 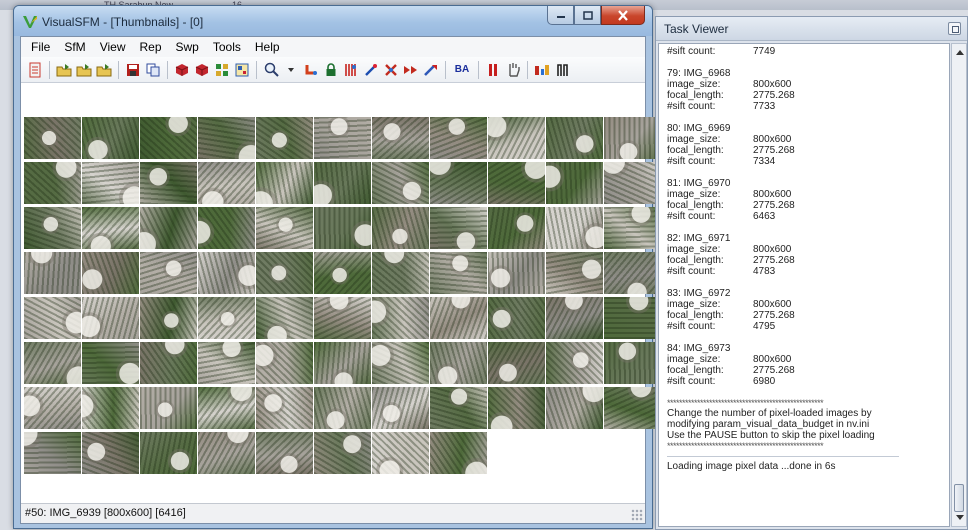 I want to click on scroll-up-icon, so click(x=960, y=52).